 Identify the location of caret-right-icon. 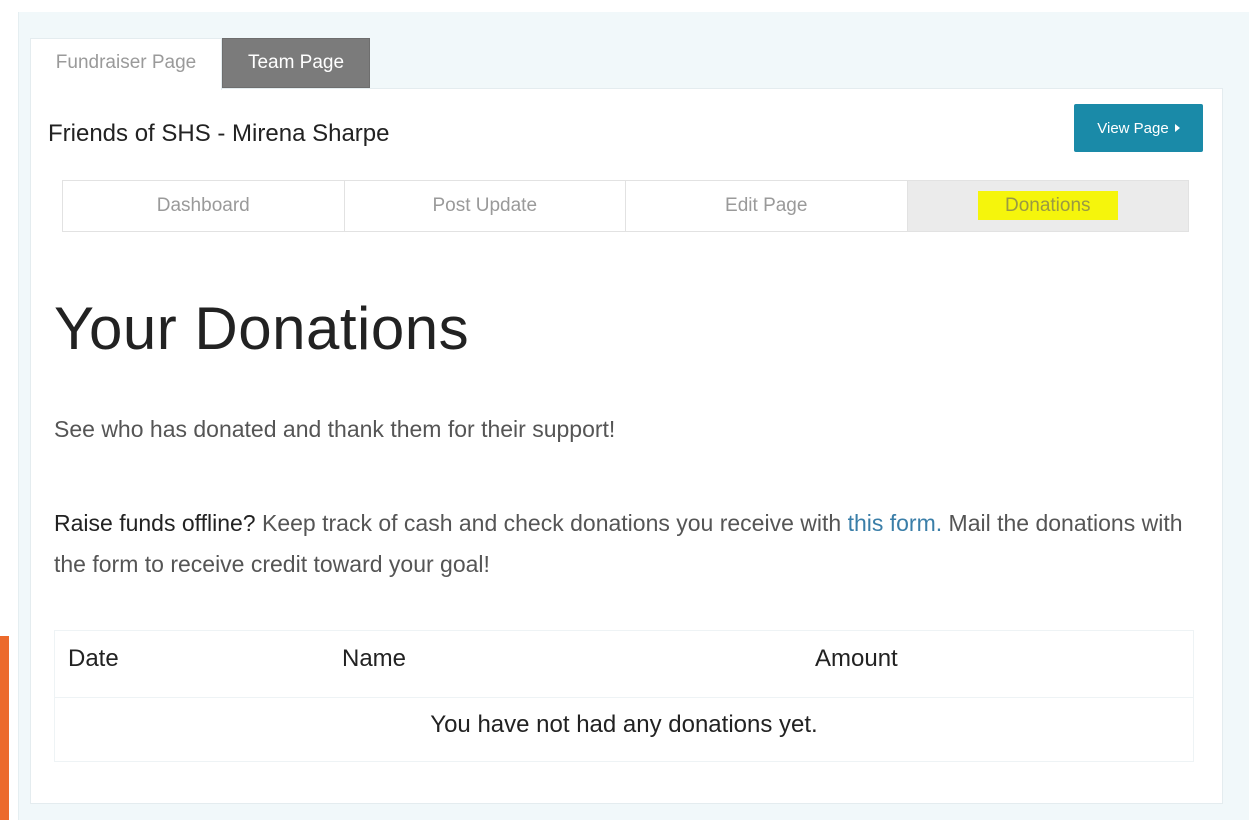
(1177, 128).